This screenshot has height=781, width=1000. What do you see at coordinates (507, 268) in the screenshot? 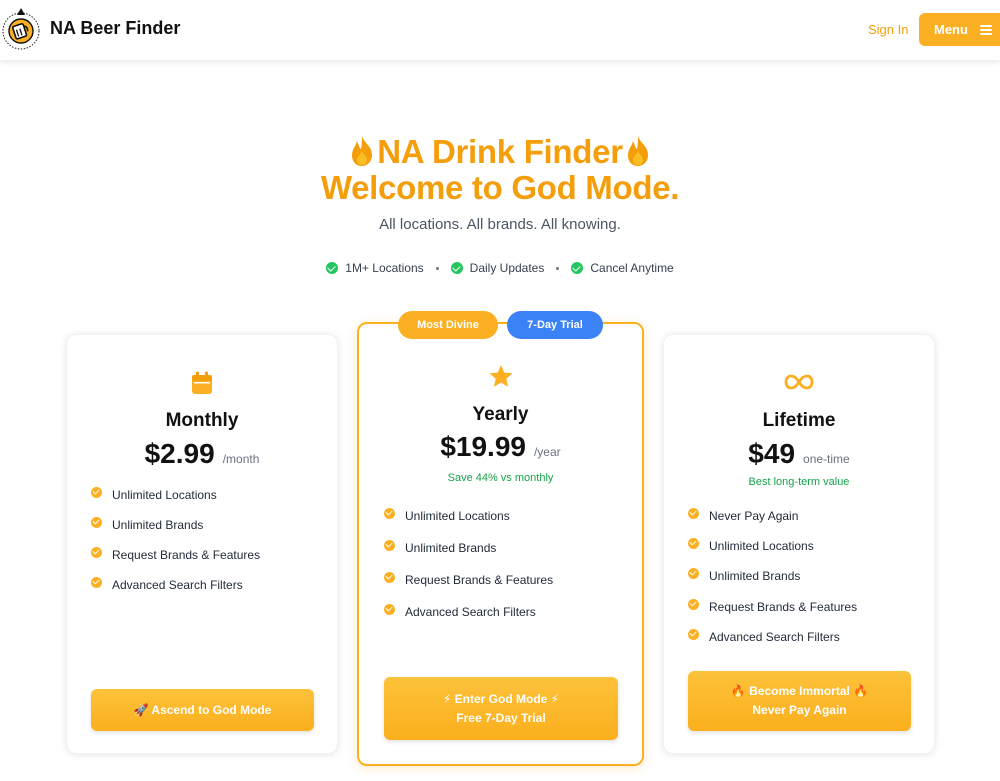
I see `feature-label: Daily Updates` at bounding box center [507, 268].